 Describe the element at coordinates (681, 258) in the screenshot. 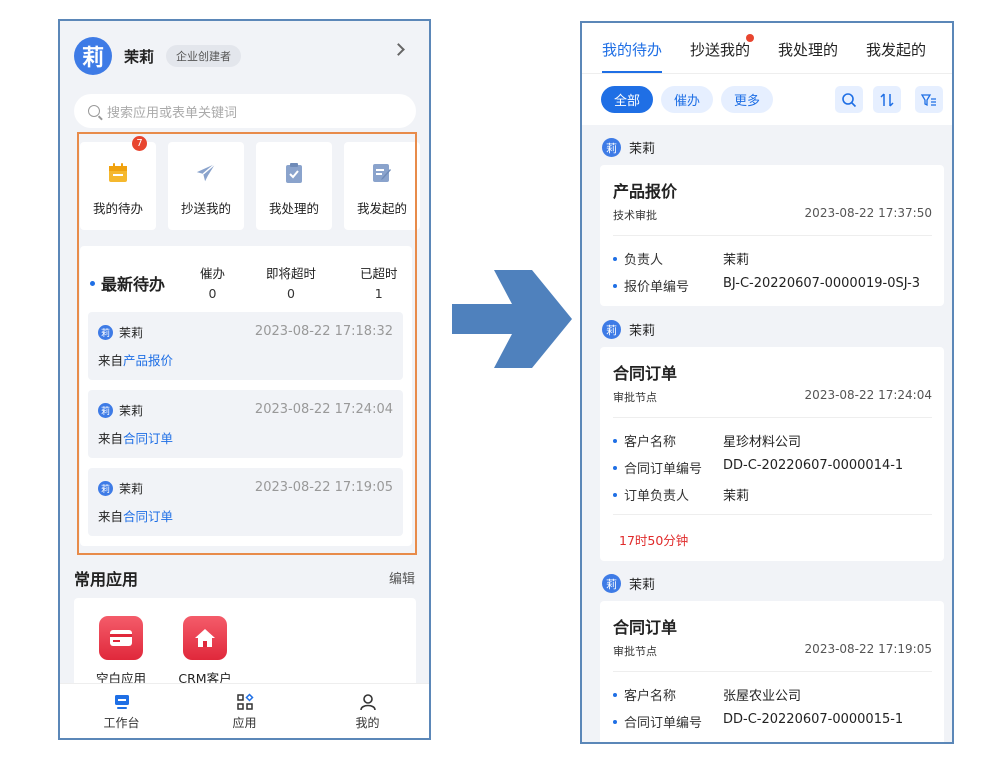

I see `card-field: 负责人 茉莉` at that location.